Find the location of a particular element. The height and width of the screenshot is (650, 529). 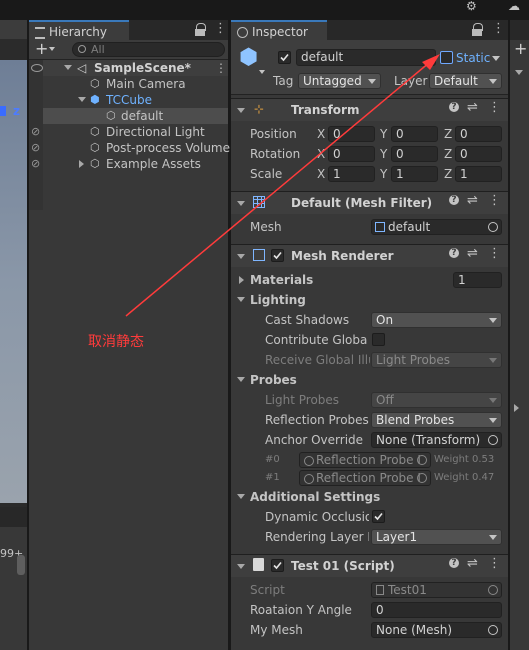

annotation-text: 取消静态 is located at coordinates (116, 342).